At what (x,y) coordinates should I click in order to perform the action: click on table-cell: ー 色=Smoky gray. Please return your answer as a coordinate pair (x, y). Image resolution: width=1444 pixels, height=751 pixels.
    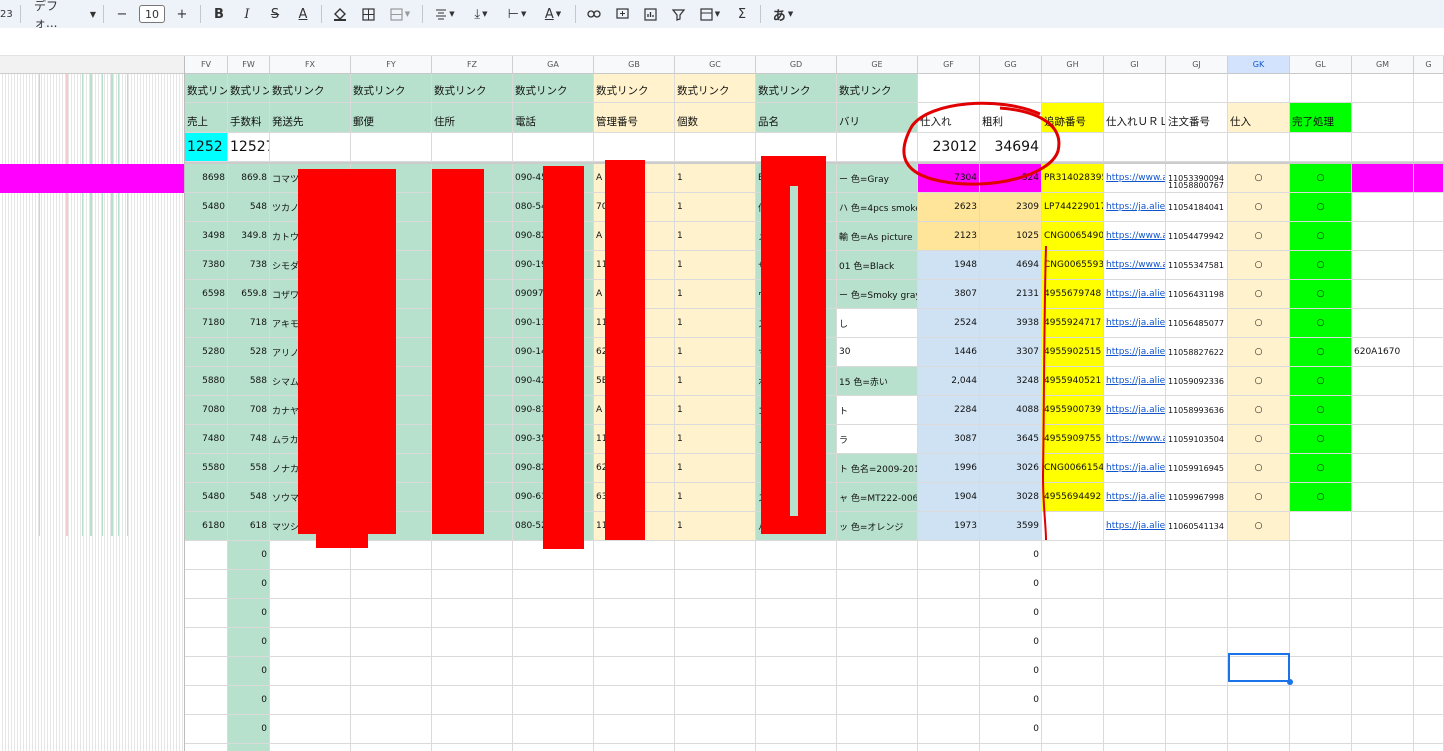
    Looking at the image, I should click on (877, 294).